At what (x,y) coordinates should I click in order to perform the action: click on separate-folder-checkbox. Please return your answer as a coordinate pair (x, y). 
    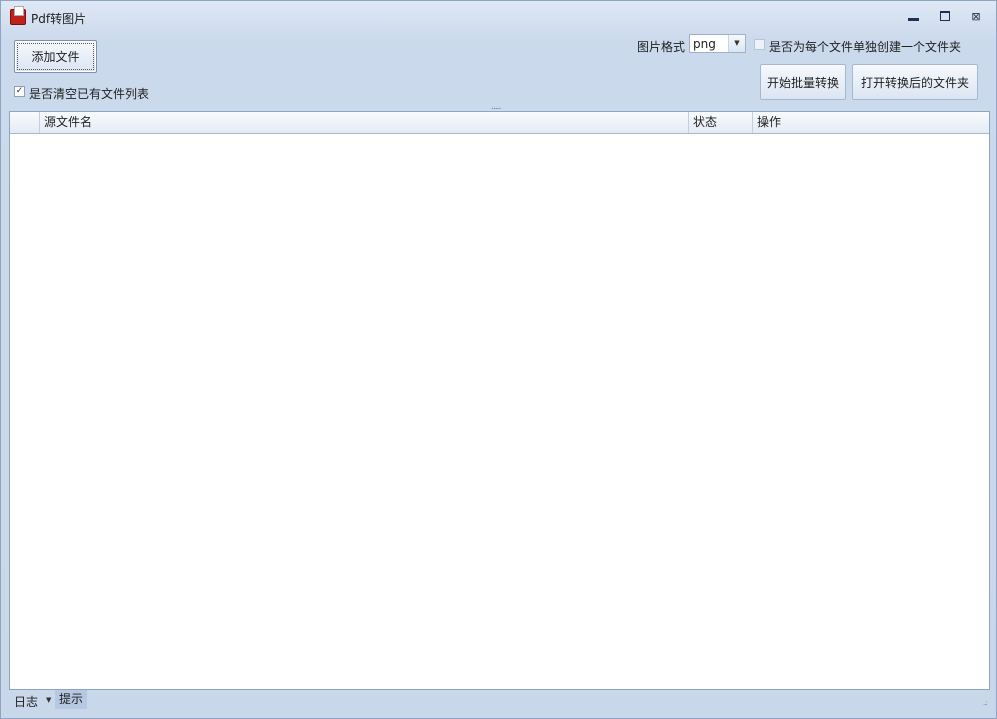
    Looking at the image, I should click on (759, 44).